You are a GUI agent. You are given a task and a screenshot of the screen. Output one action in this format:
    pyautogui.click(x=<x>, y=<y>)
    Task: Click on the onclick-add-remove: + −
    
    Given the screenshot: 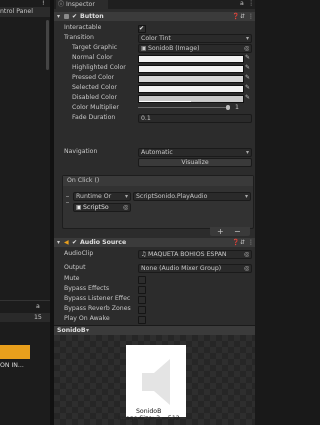 What is the action you would take?
    pyautogui.click(x=230, y=231)
    